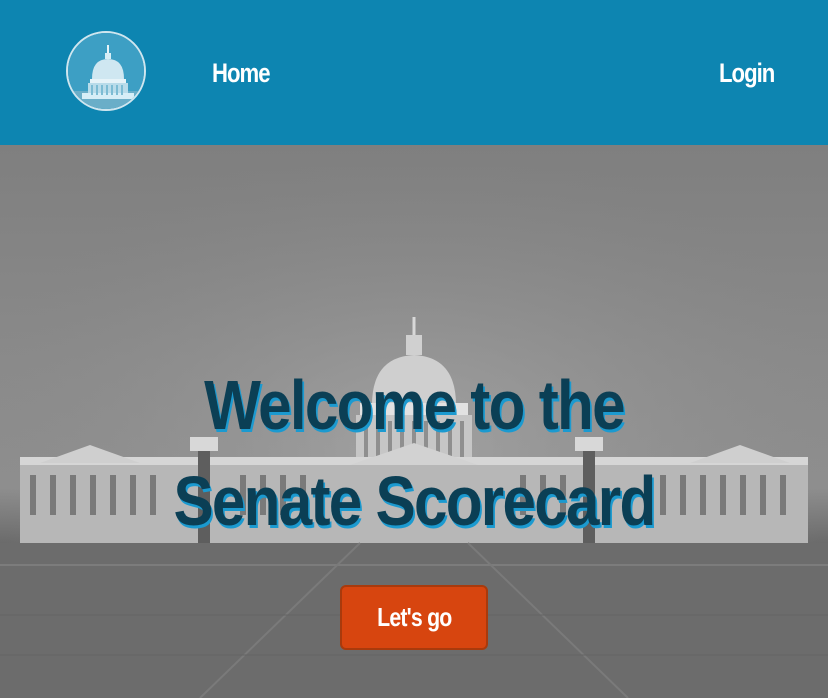 Image resolution: width=828 pixels, height=698 pixels. What do you see at coordinates (106, 71) in the screenshot?
I see `capitol-dome-icon` at bounding box center [106, 71].